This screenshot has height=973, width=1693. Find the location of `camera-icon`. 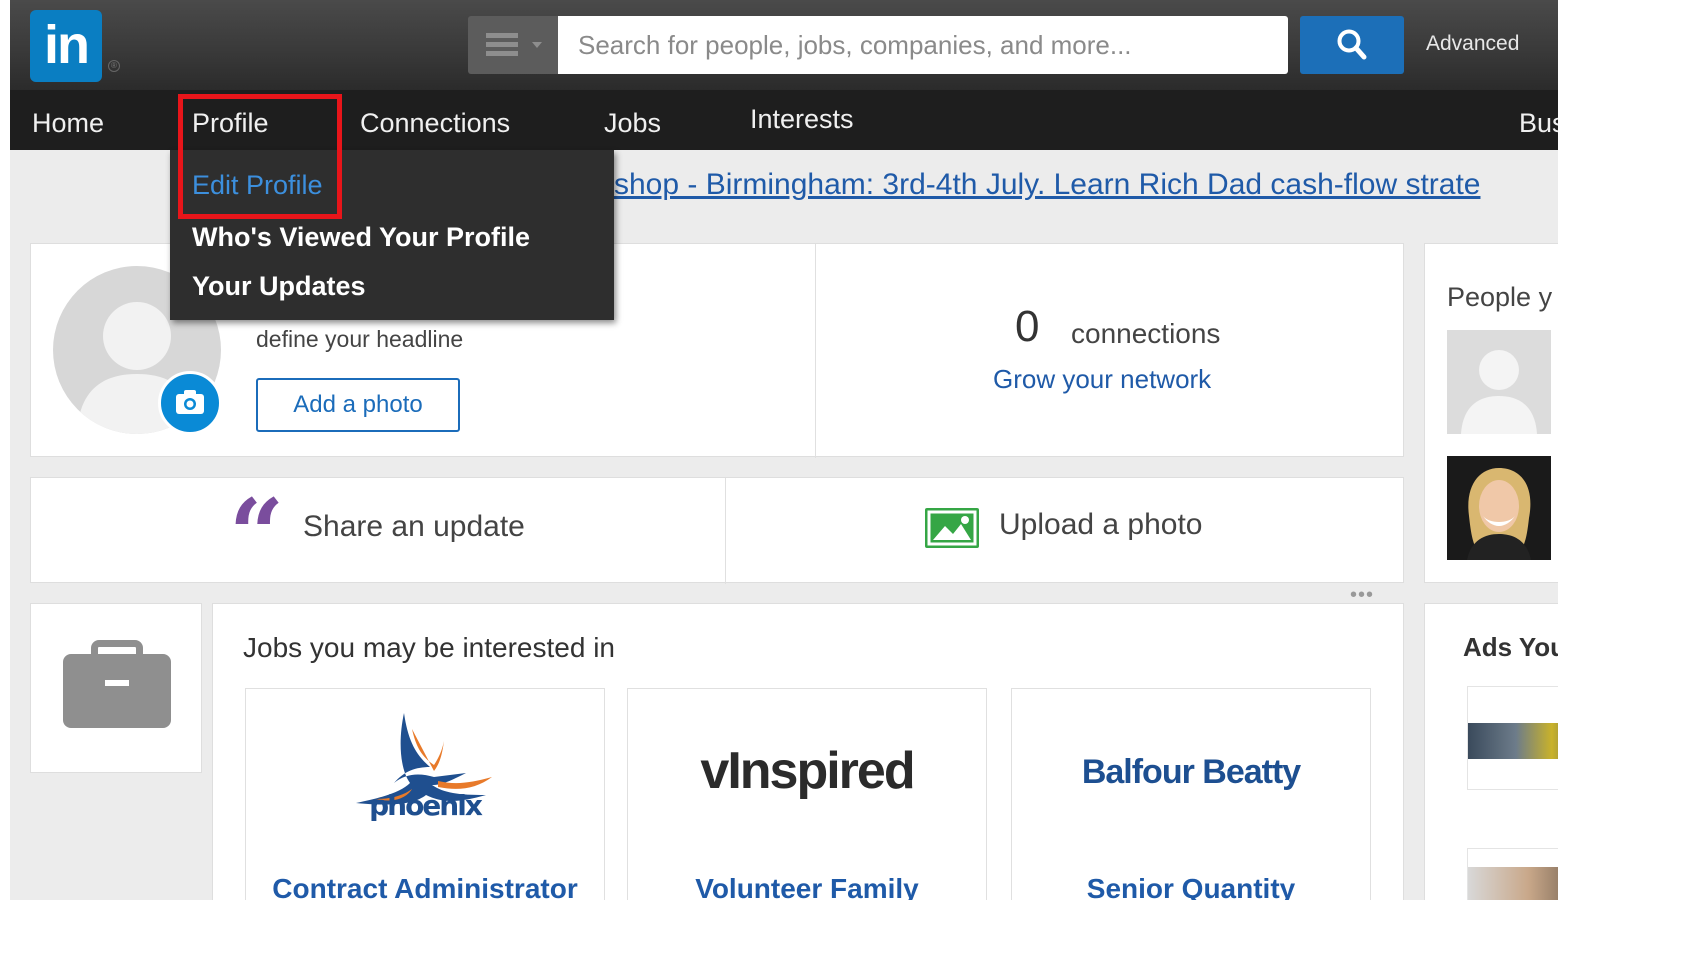

camera-icon is located at coordinates (190, 402).